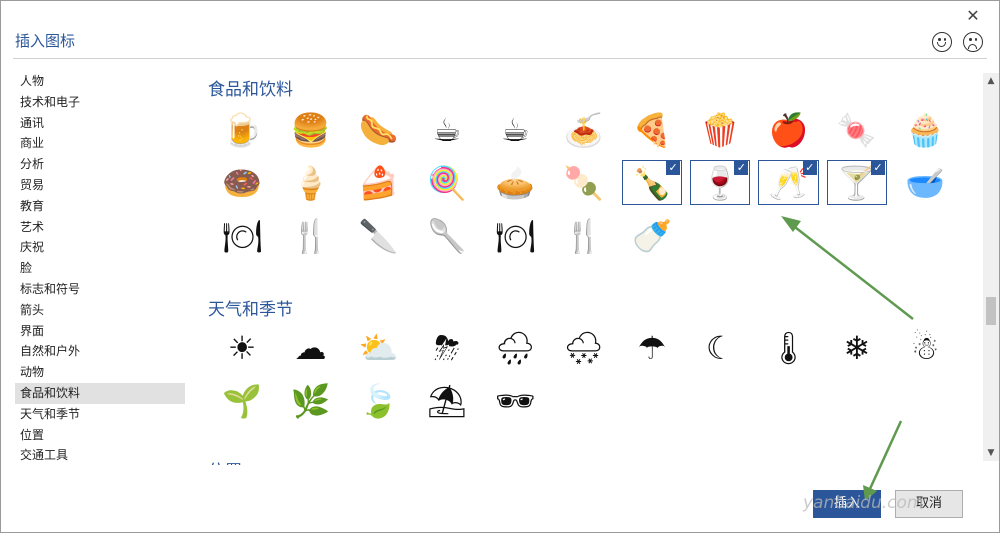  I want to click on candy-icon: 🍬, so click(857, 129).